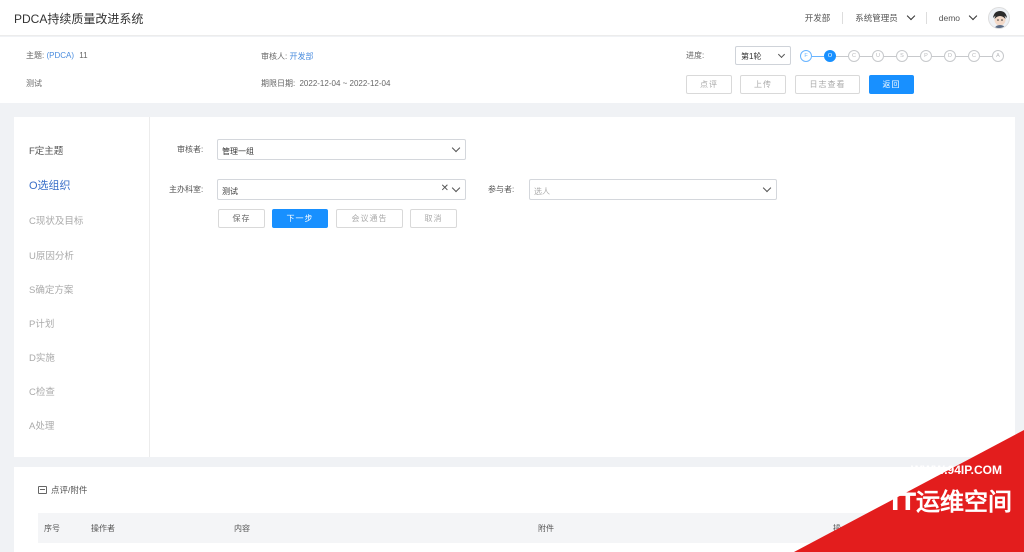 The height and width of the screenshot is (552, 1024). Describe the element at coordinates (103, 528) in the screenshot. I see `col-operator: 操作者` at that location.